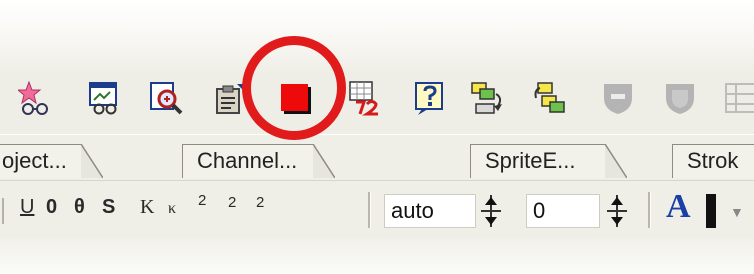  I want to click on size-field-value: auto, so click(412, 210).